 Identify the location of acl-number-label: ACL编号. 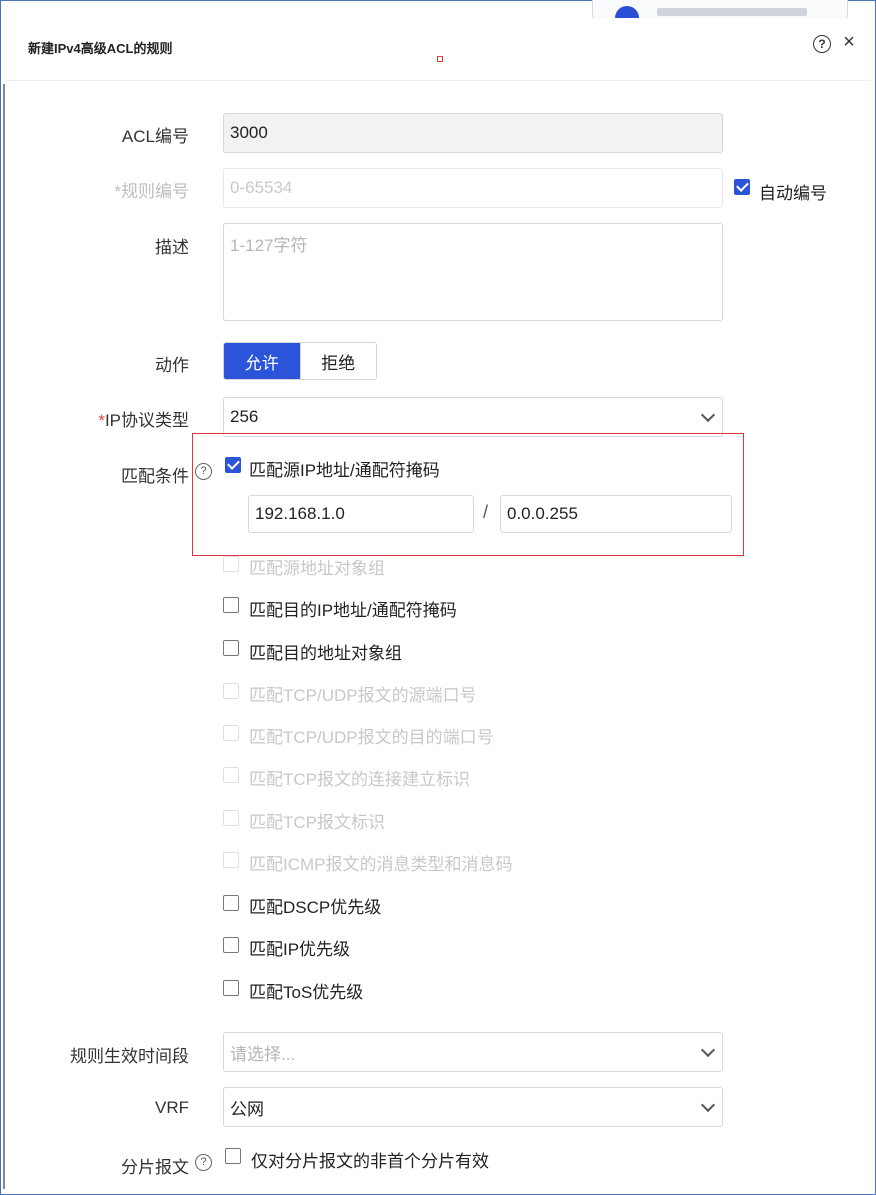
(155, 136).